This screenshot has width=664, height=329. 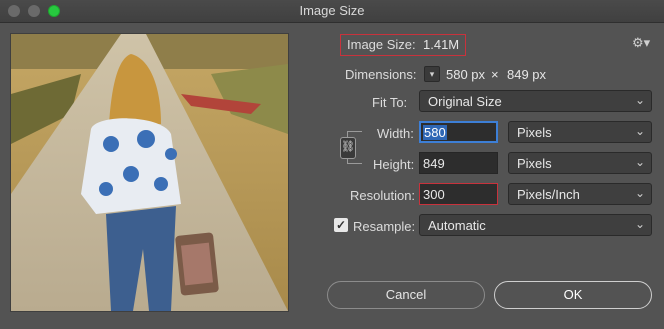 I want to click on link-icon: ⛓, so click(x=348, y=148).